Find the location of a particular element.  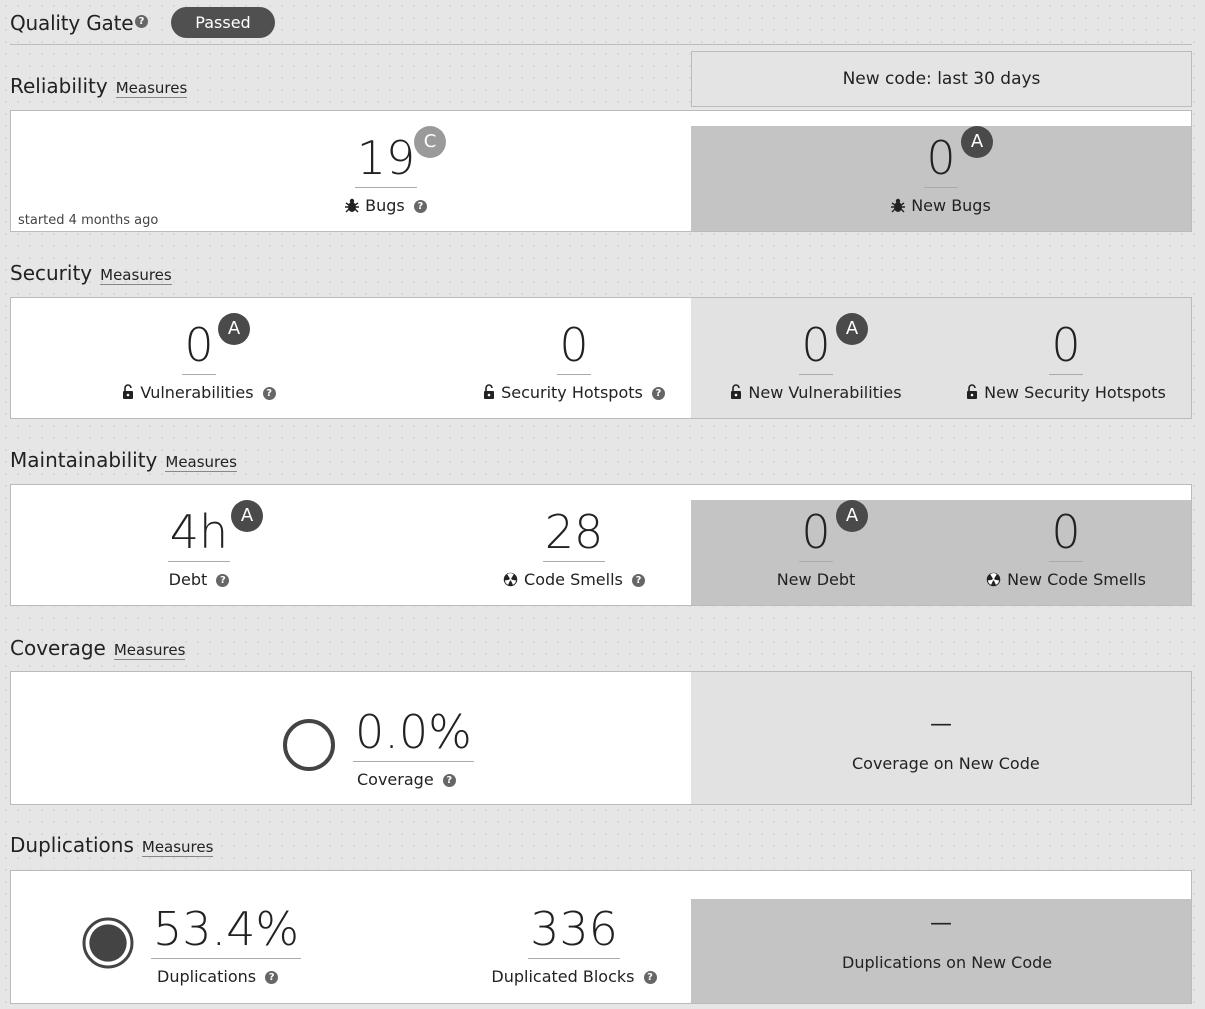

new-debt-rating: A is located at coordinates (852, 516).